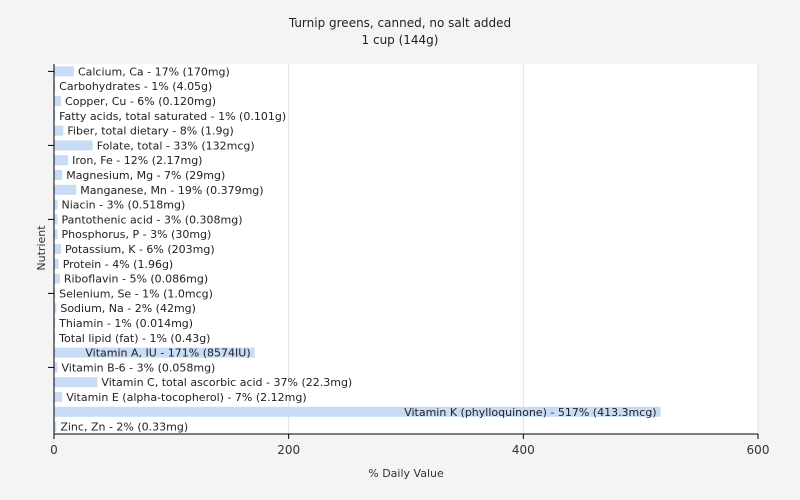 This screenshot has height=500, width=800. Describe the element at coordinates (406, 473) in the screenshot. I see `x-axis-label: % Daily Value` at that location.